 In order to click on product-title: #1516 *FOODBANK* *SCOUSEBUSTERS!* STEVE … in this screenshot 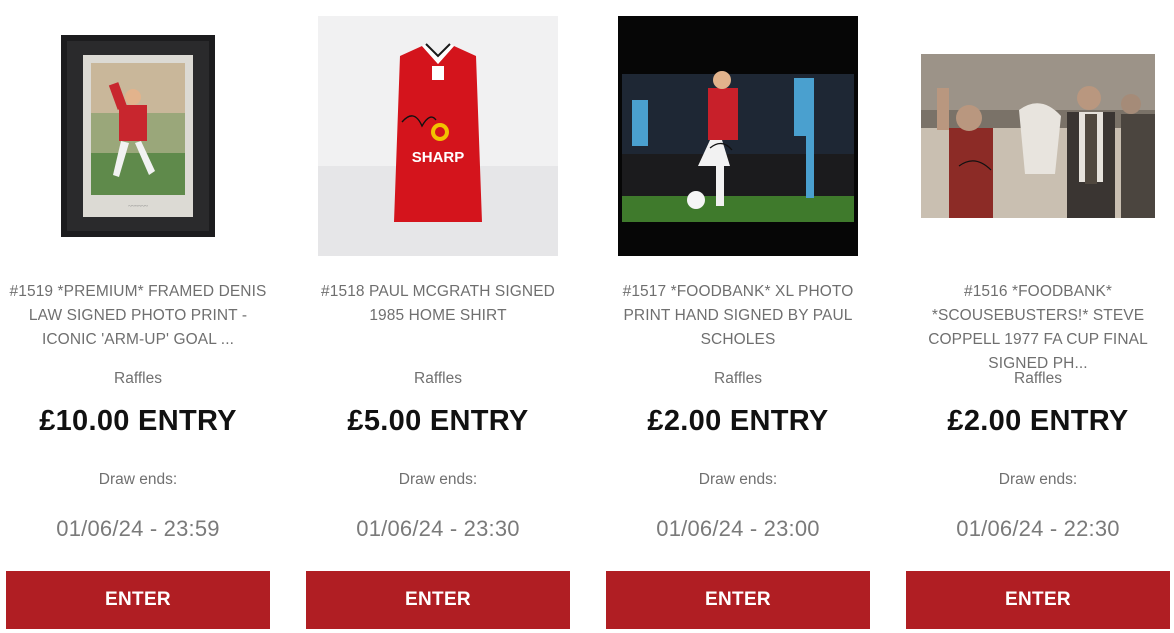, I will do `click(1038, 326)`.